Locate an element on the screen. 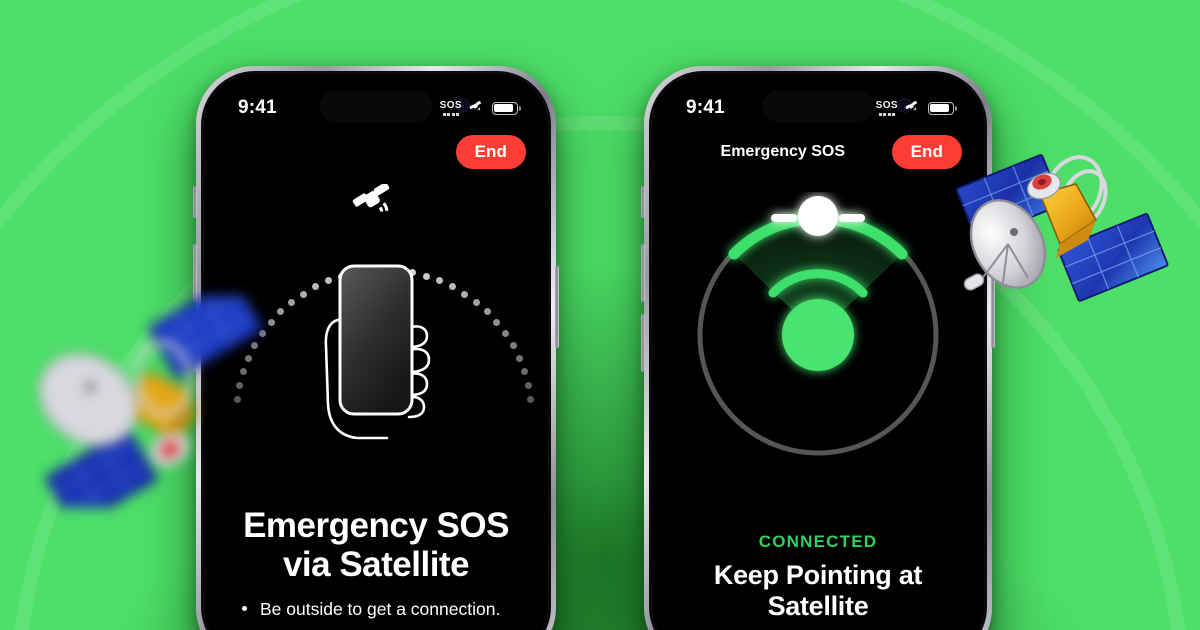 This screenshot has height=630, width=1200. satellite-3d-icon is located at coordinates (1062, 228).